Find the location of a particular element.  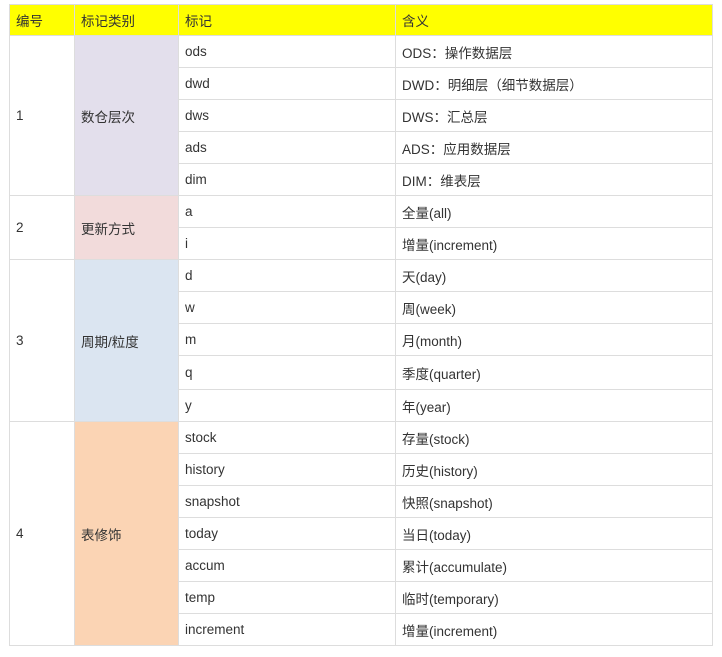

group-number-cell: 2 is located at coordinates (42, 227).